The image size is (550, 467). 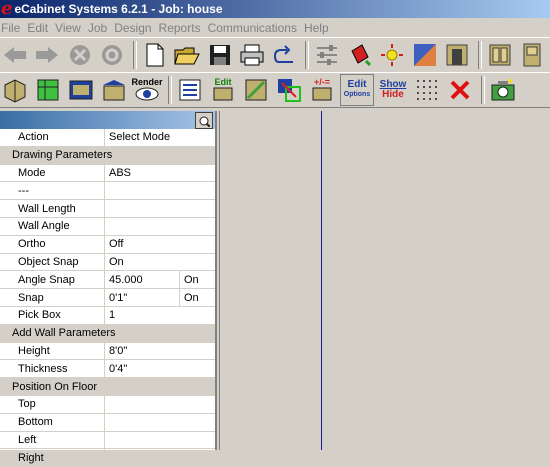 I want to click on row-right: Right, so click(x=107, y=458).